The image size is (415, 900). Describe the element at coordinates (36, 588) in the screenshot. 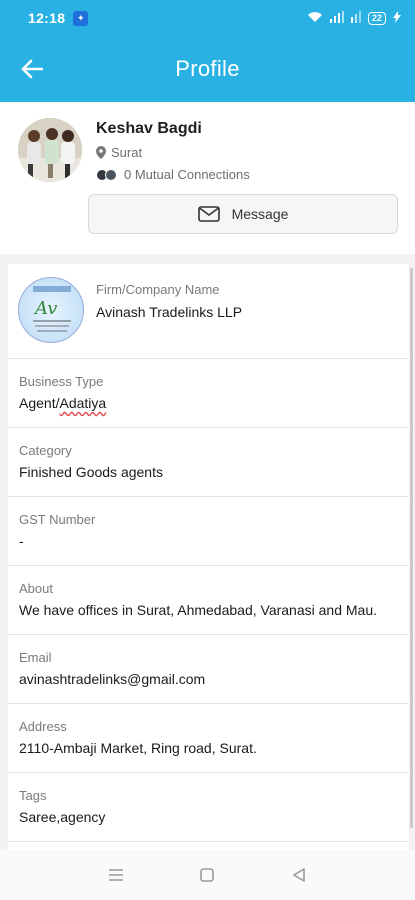

I see `about-label: About` at that location.